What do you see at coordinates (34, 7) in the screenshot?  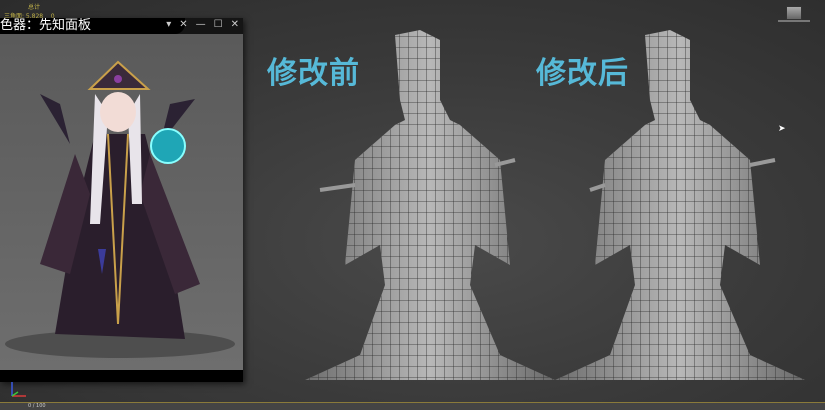 I see `stats-label: 总计` at bounding box center [34, 7].